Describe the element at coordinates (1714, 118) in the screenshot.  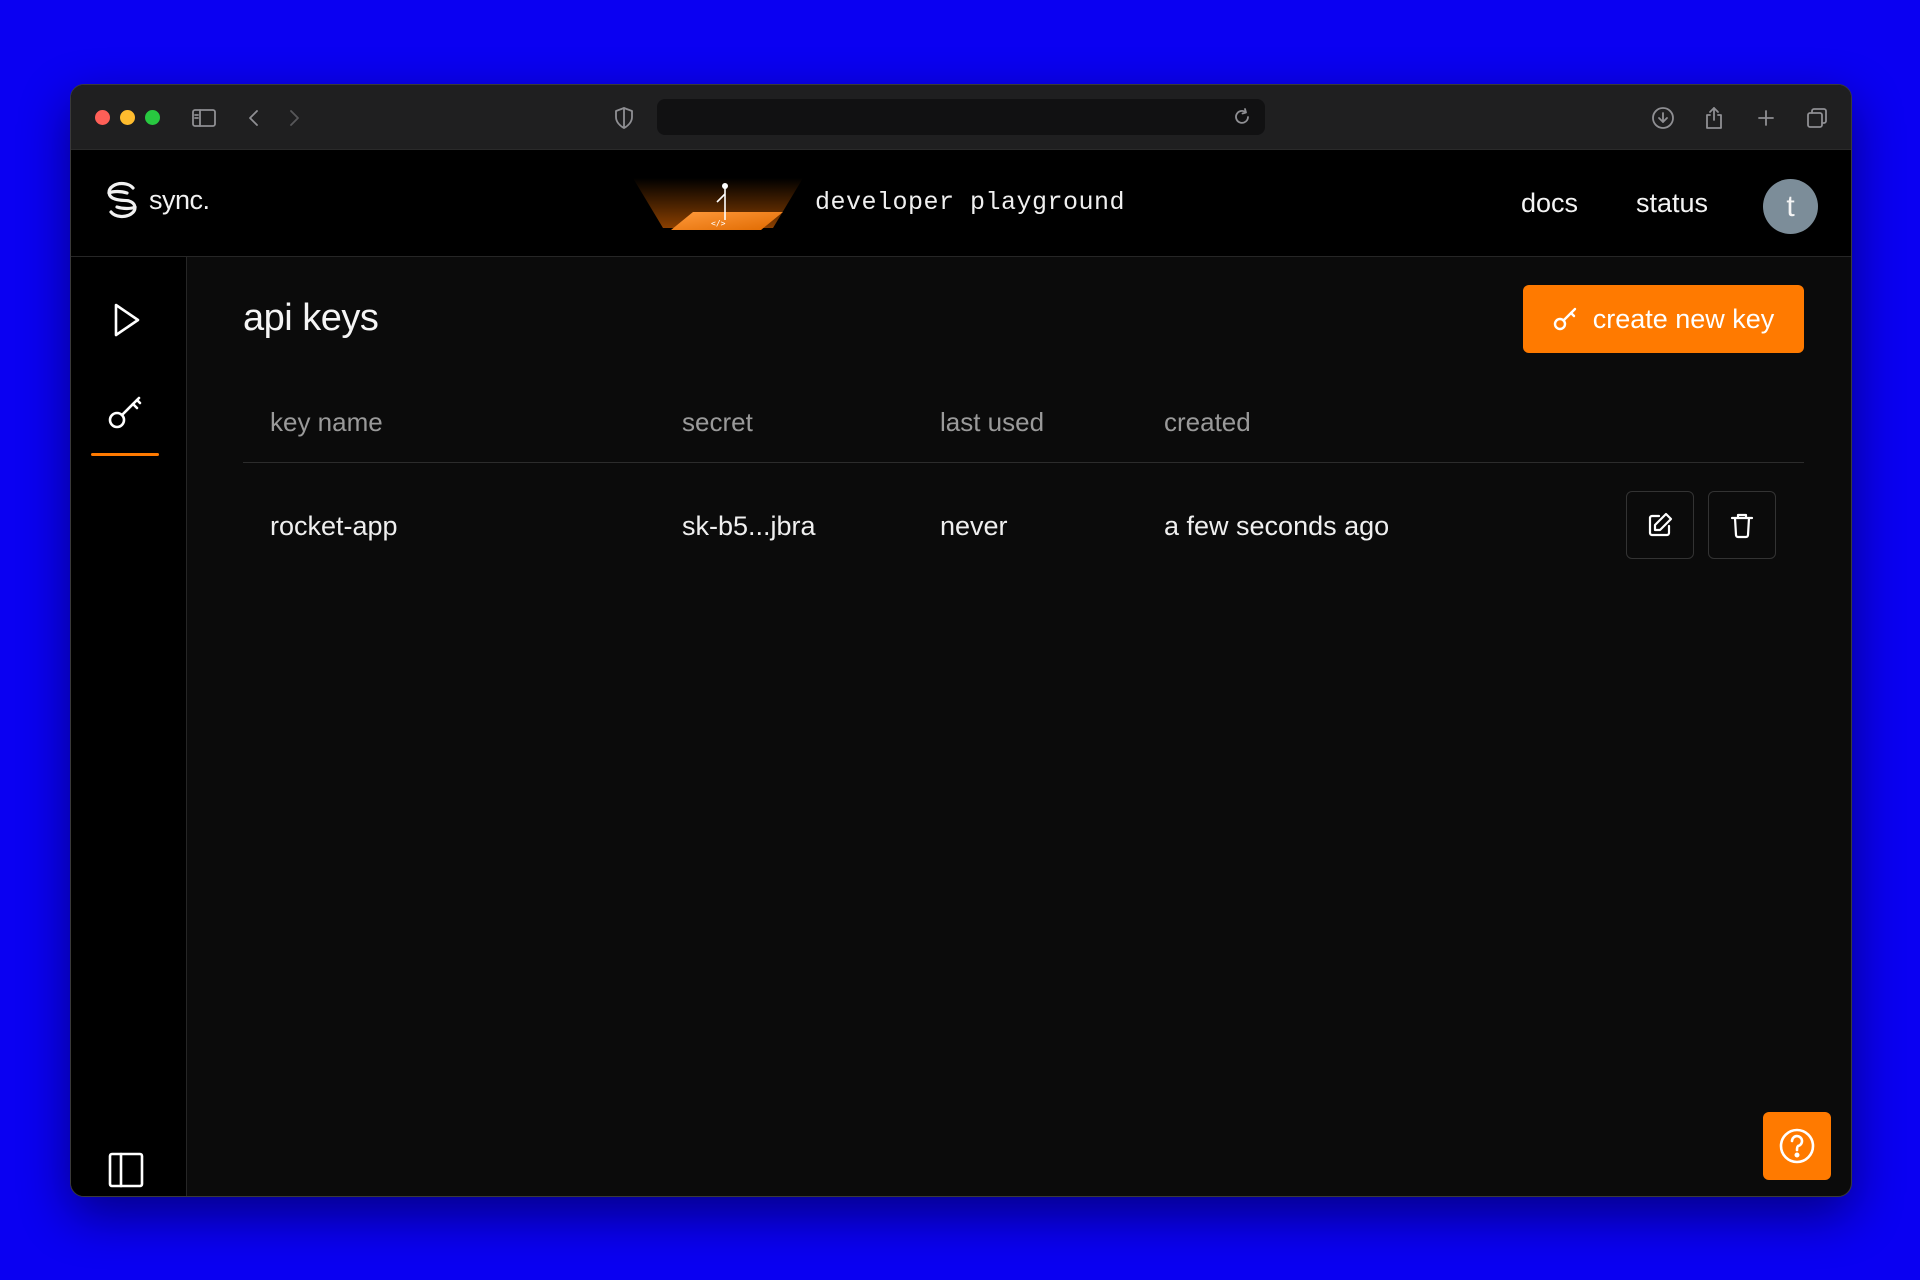
I see `share-icon` at that location.